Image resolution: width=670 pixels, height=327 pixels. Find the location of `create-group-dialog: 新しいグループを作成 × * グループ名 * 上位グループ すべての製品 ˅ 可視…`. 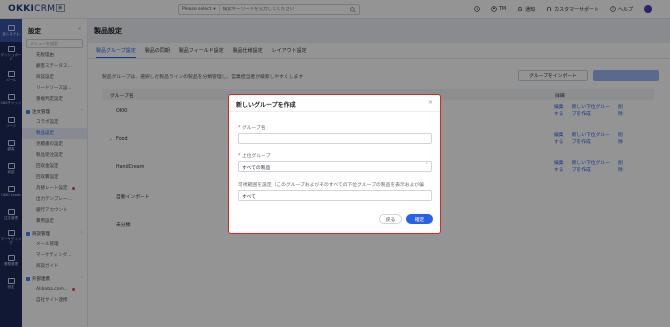

create-group-dialog: 新しいグループを作成 × * グループ名 * 上位グループ すべての製品 ˅ 可視… is located at coordinates (334, 164).